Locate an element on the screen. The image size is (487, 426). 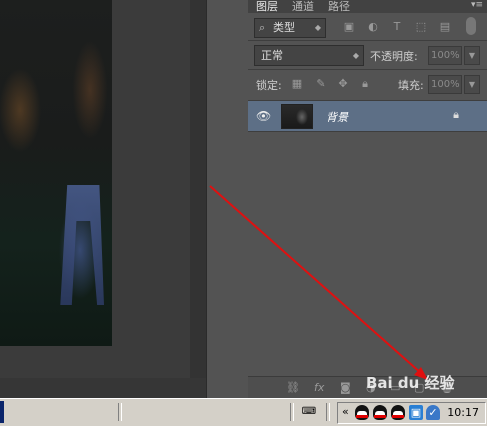
lock-all-icon: 🔒︎ is located at coordinates (365, 84).